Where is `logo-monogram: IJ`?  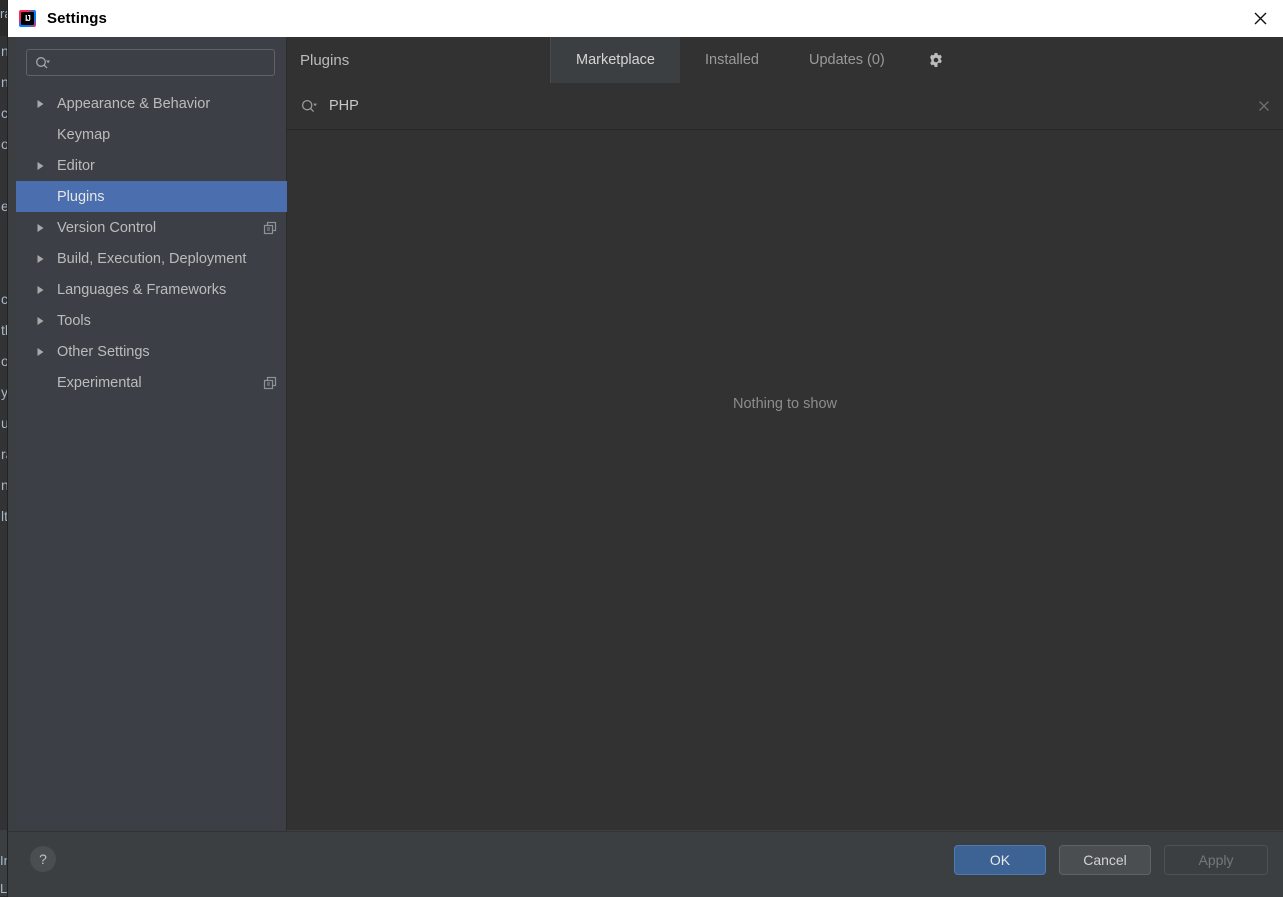
logo-monogram: IJ is located at coordinates (27, 18).